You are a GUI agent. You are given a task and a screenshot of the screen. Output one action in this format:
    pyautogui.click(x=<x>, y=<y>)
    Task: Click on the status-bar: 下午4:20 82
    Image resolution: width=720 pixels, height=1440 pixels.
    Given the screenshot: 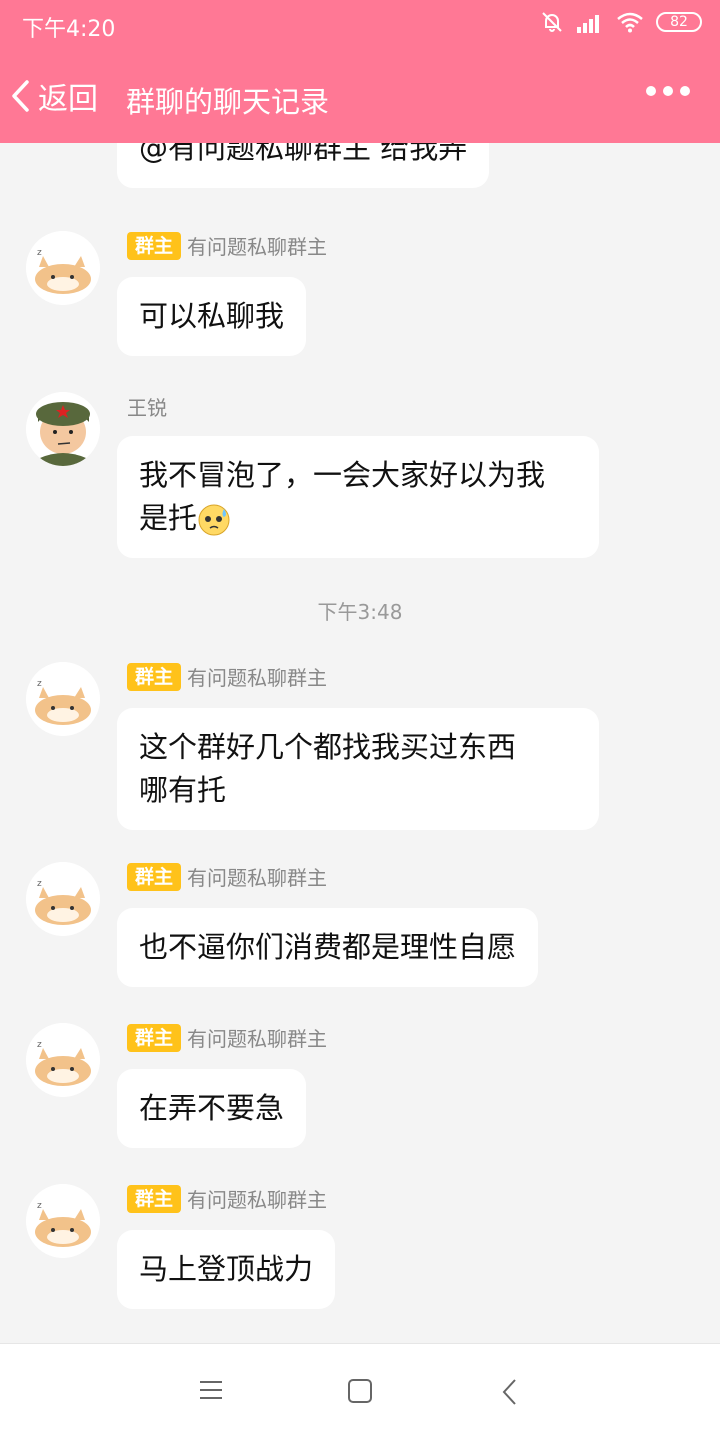 What is the action you would take?
    pyautogui.click(x=360, y=25)
    